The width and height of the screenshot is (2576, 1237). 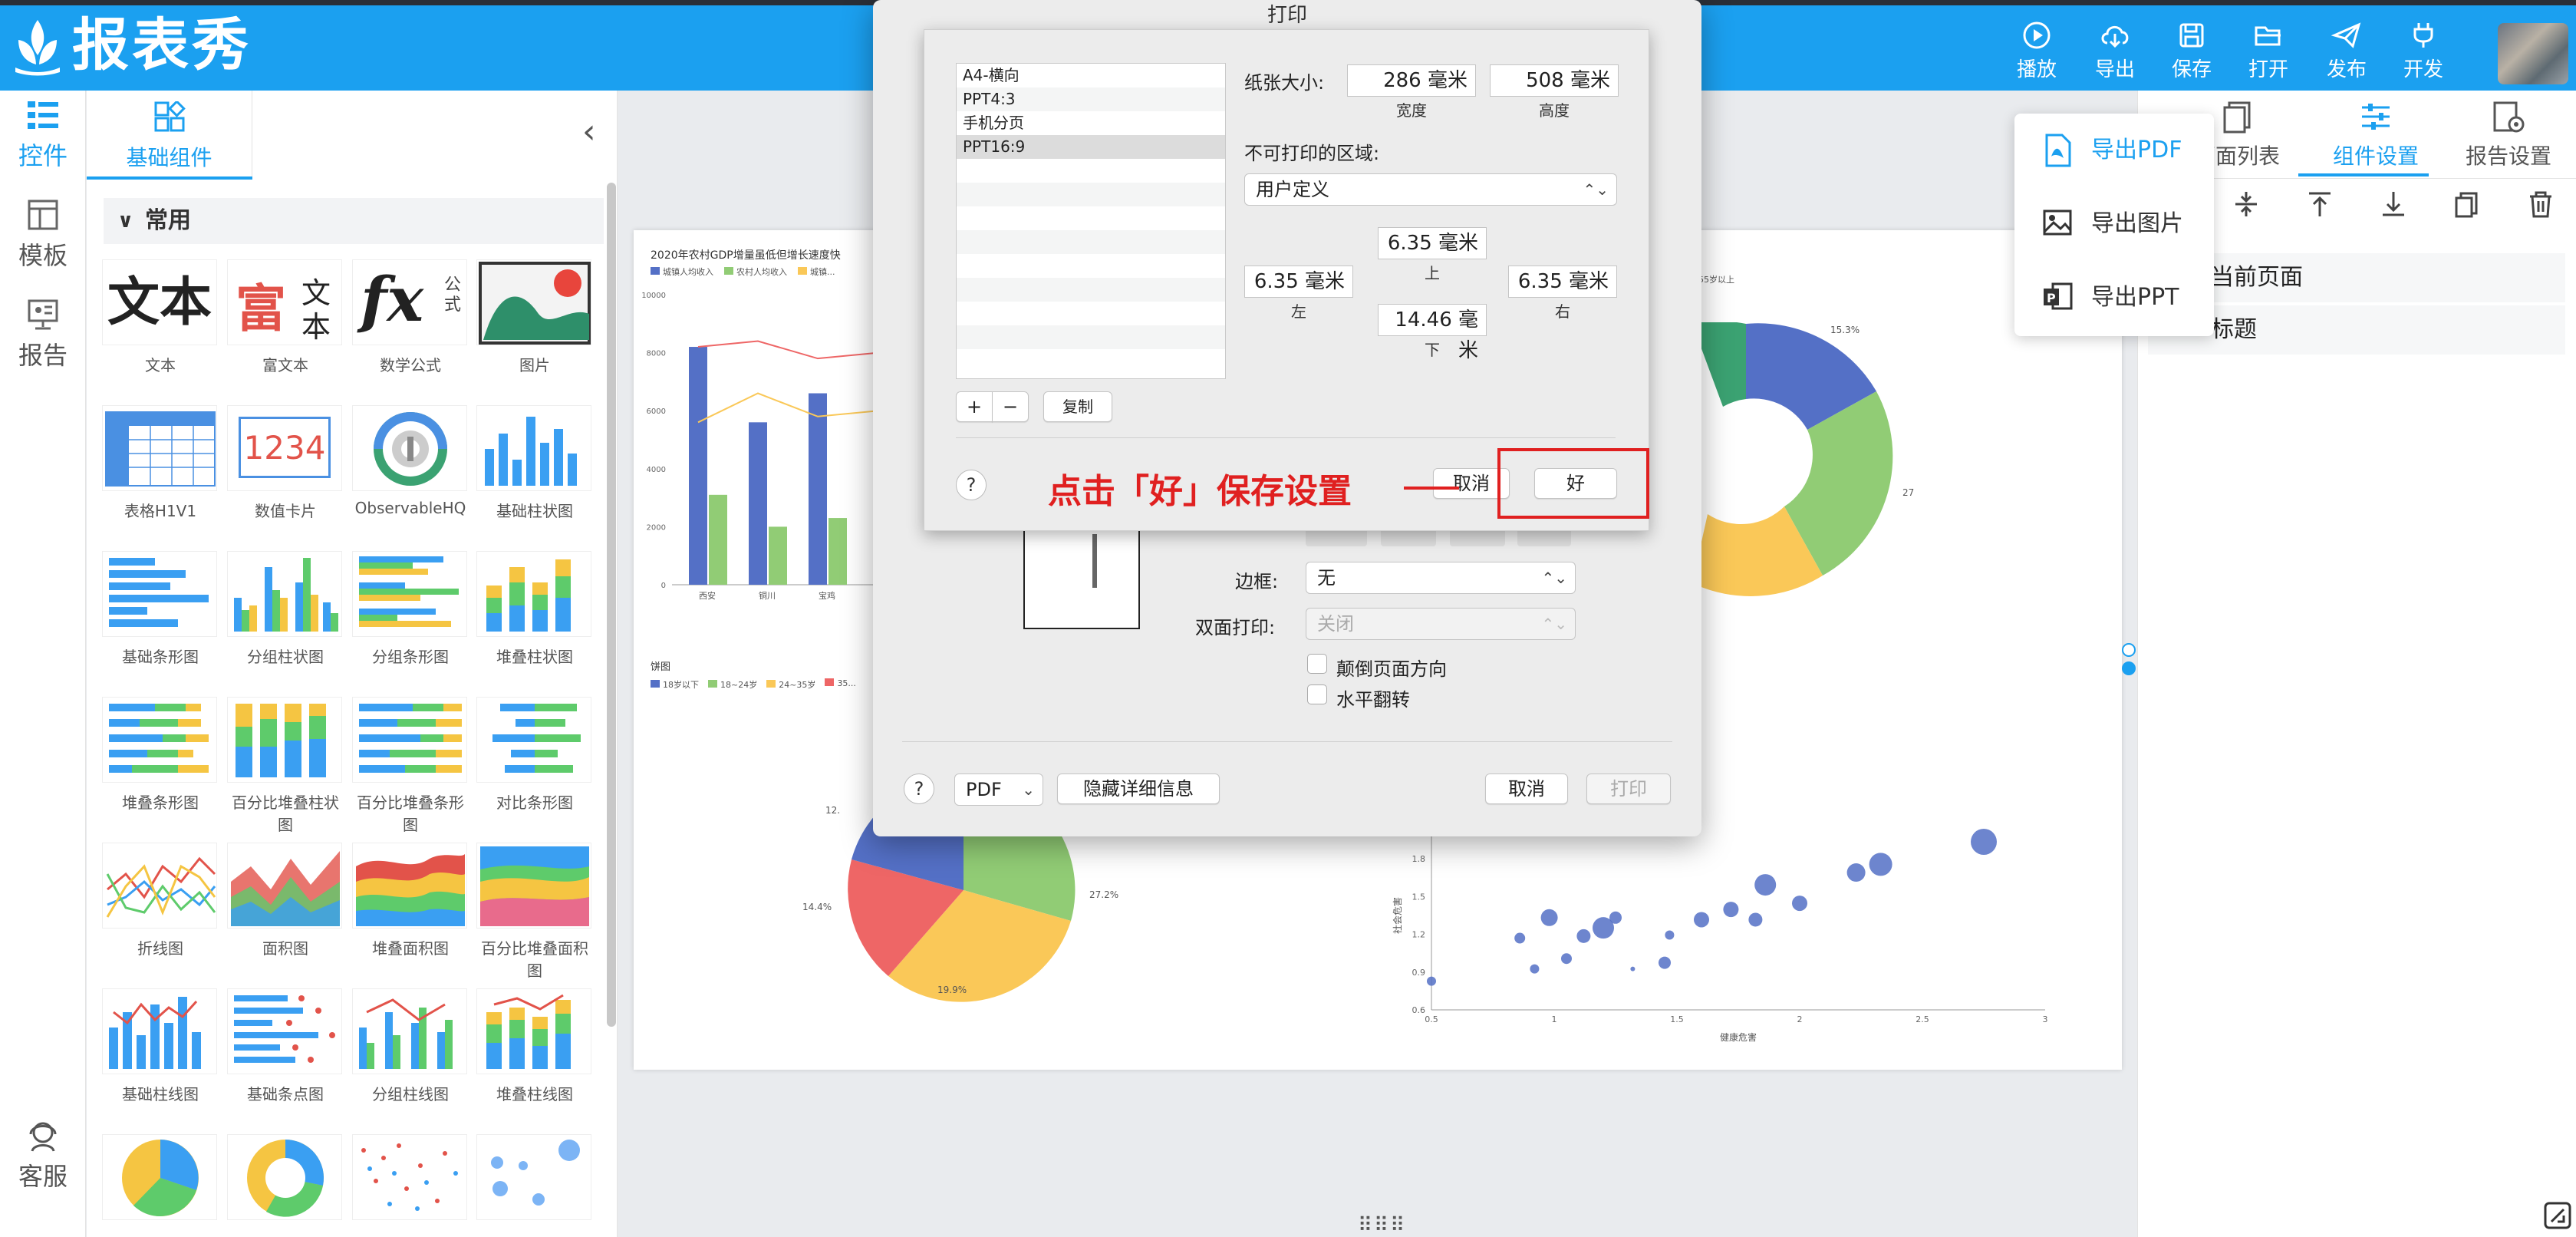 I want to click on export-pdf-item: 导出PDF, so click(x=2114, y=150).